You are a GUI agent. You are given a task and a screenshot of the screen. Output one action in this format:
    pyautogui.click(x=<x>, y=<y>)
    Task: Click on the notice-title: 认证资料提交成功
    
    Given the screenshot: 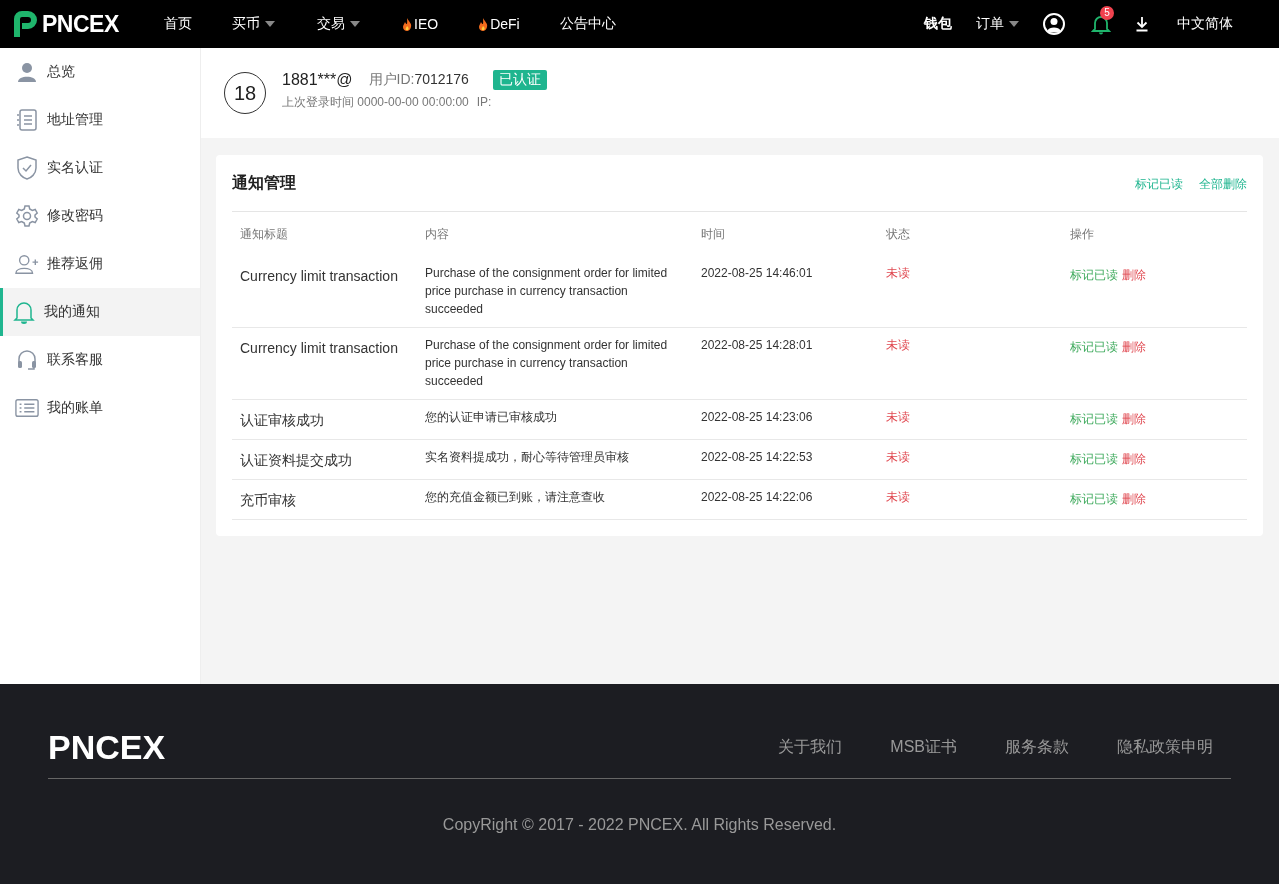 What is the action you would take?
    pyautogui.click(x=296, y=460)
    